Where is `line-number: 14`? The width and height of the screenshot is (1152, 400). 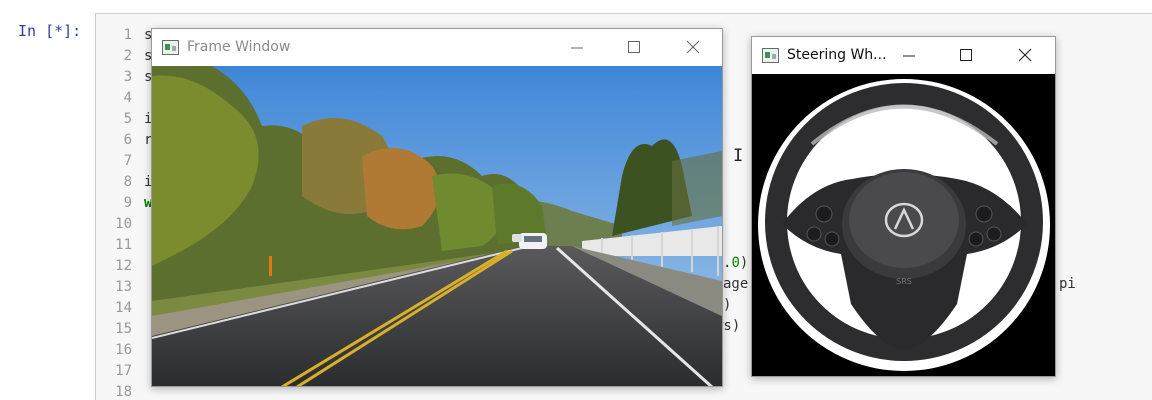 line-number: 14 is located at coordinates (123, 308).